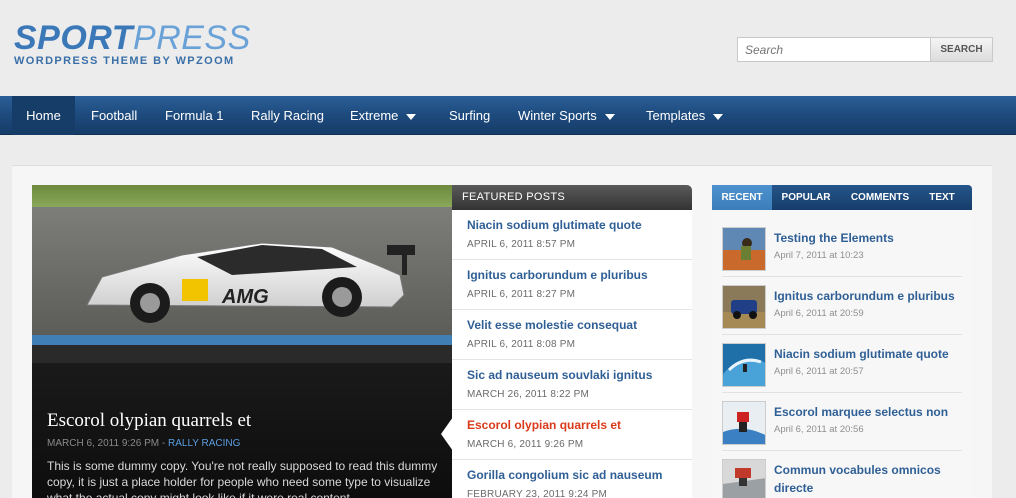  I want to click on recent-post-title: Commun vocabules omnicos directe, so click(869, 479).